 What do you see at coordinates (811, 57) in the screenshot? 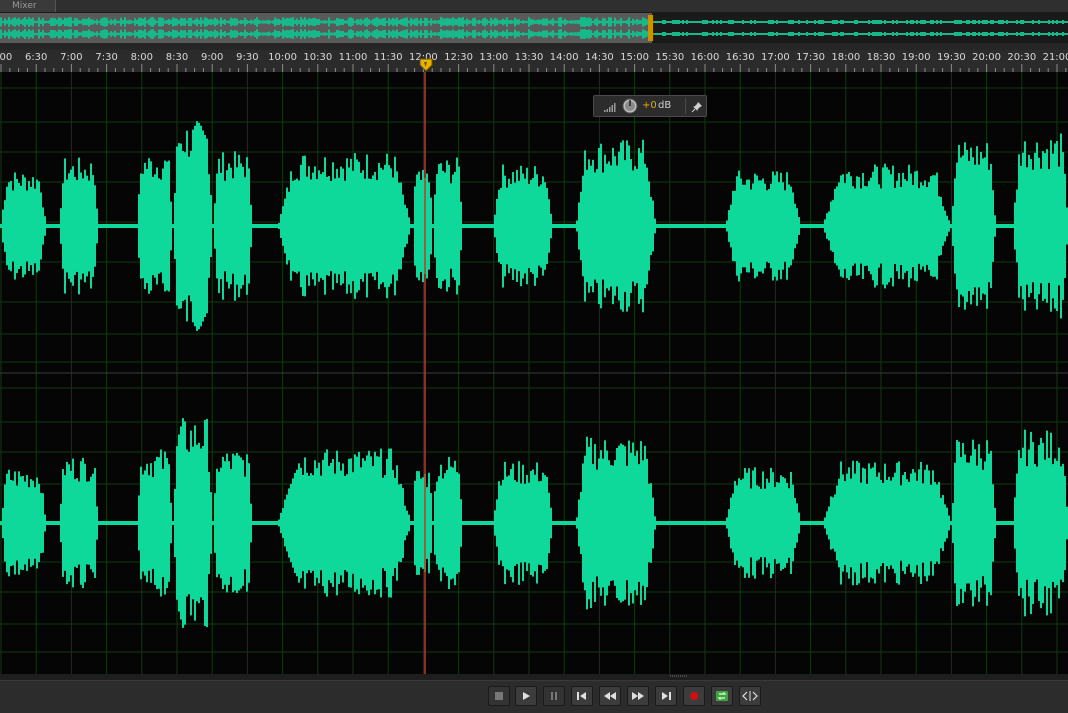
I see `ruler-label: 17:30` at bounding box center [811, 57].